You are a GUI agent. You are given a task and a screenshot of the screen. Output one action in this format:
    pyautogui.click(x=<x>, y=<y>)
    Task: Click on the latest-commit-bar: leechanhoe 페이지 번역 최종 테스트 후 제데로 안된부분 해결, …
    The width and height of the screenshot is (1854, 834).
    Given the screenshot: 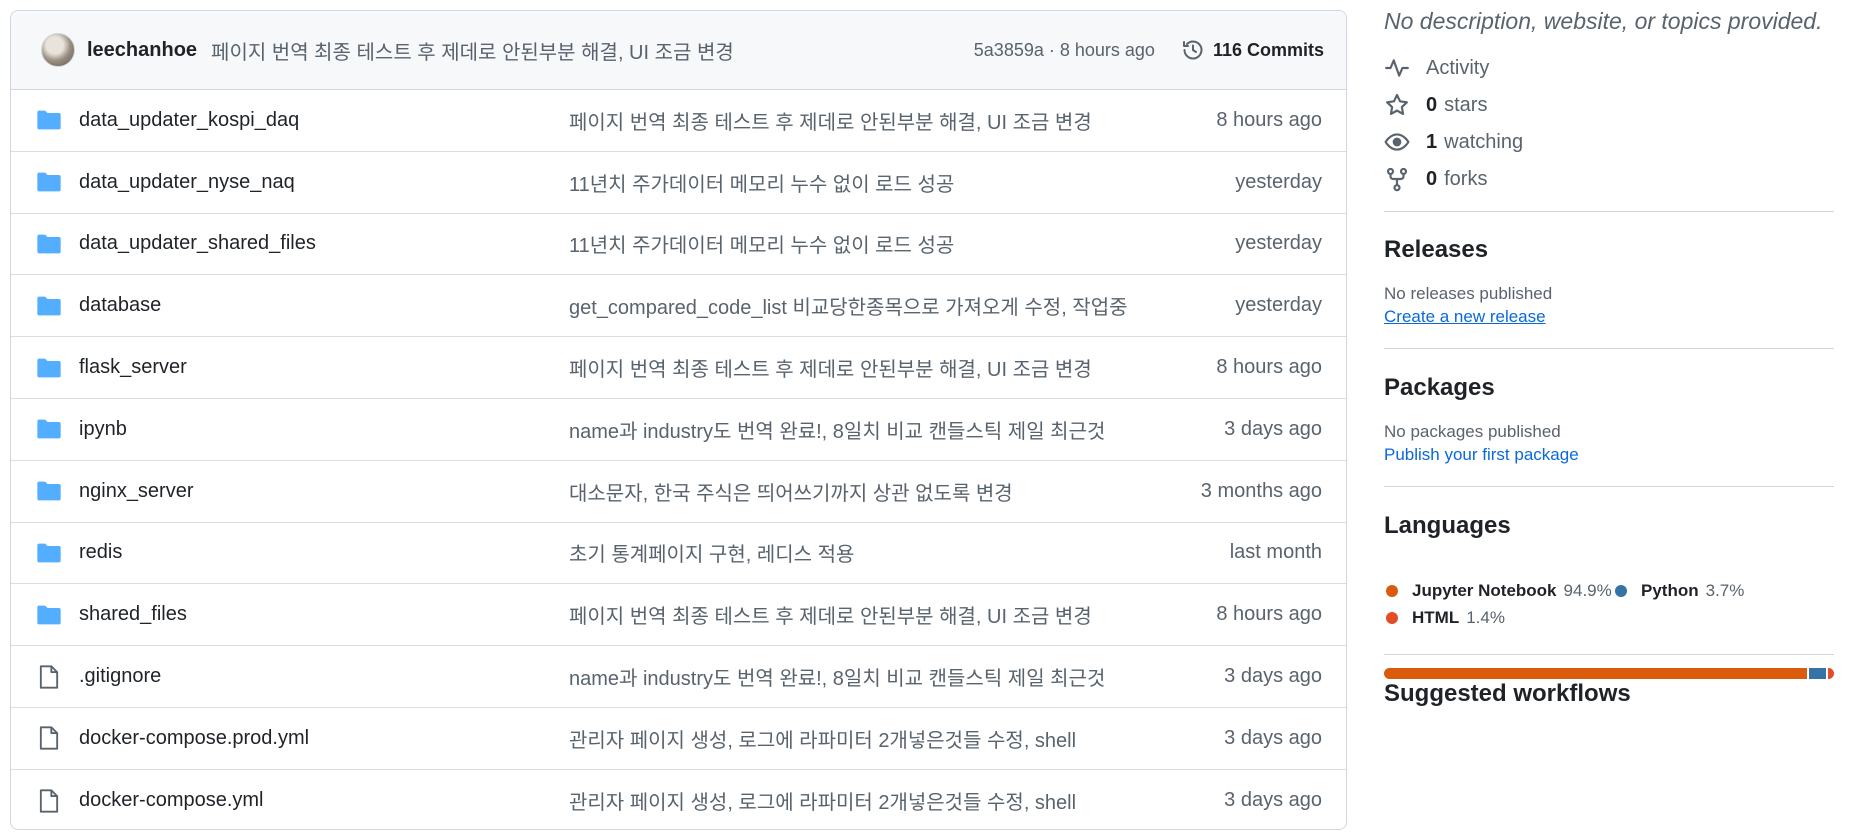 What is the action you would take?
    pyautogui.click(x=678, y=50)
    